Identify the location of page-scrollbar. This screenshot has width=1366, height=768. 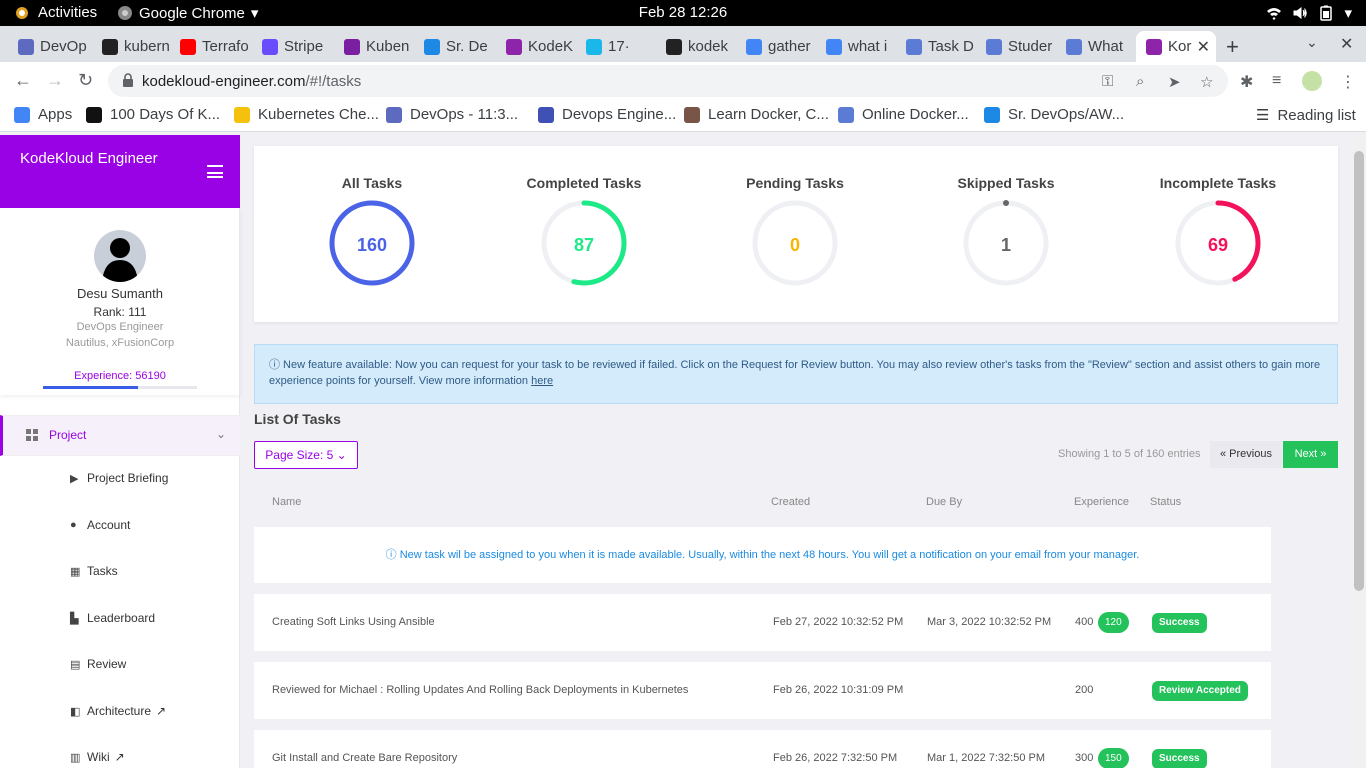
(1359, 451).